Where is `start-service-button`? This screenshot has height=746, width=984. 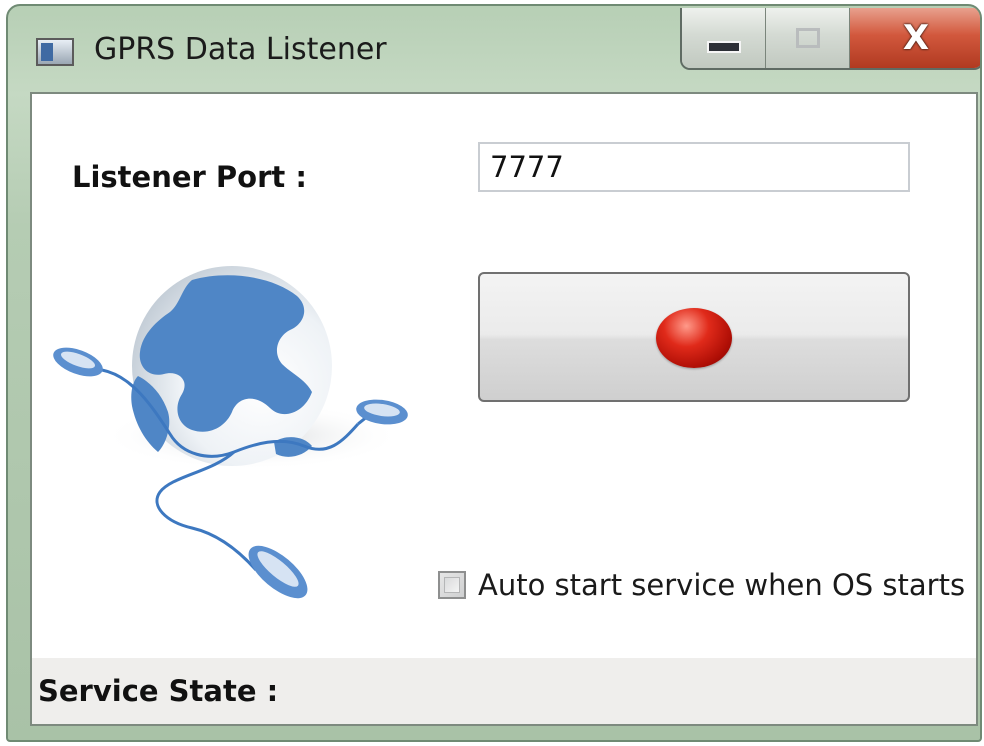 start-service-button is located at coordinates (694, 337).